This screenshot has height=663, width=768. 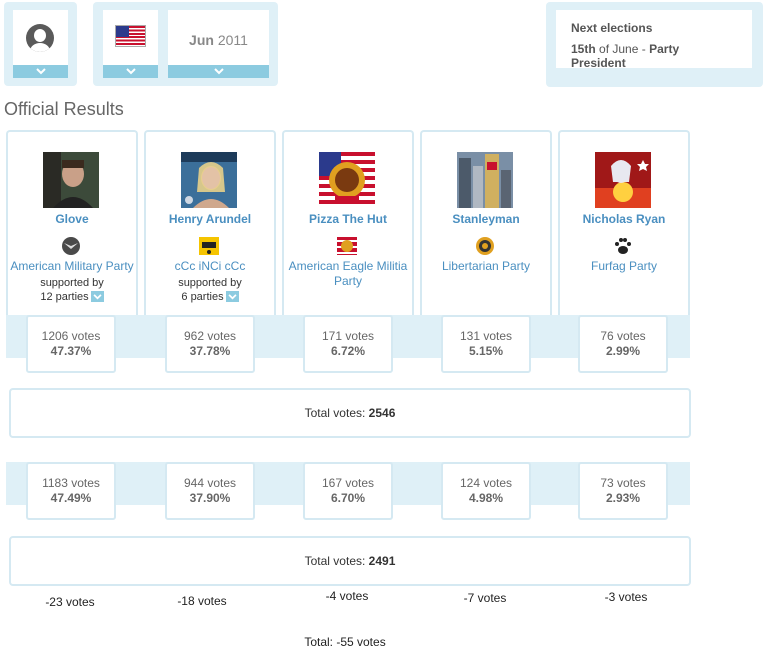 I want to click on date-dropdown-button, so click(x=218, y=71).